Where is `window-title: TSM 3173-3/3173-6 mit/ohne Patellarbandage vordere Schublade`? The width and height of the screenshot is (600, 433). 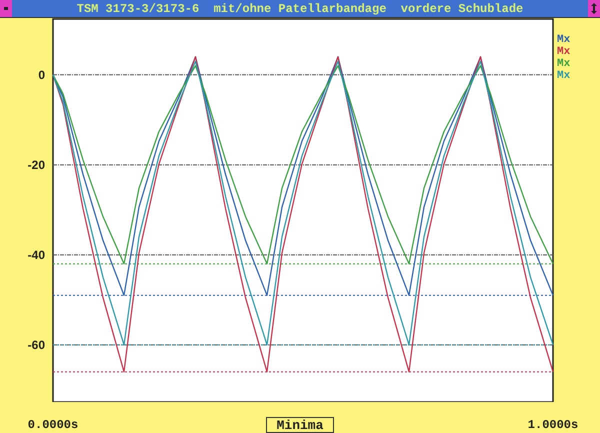
window-title: TSM 3173-3/3173-6 mit/ohne Patellarbandage vordere Schublade is located at coordinates (300, 9).